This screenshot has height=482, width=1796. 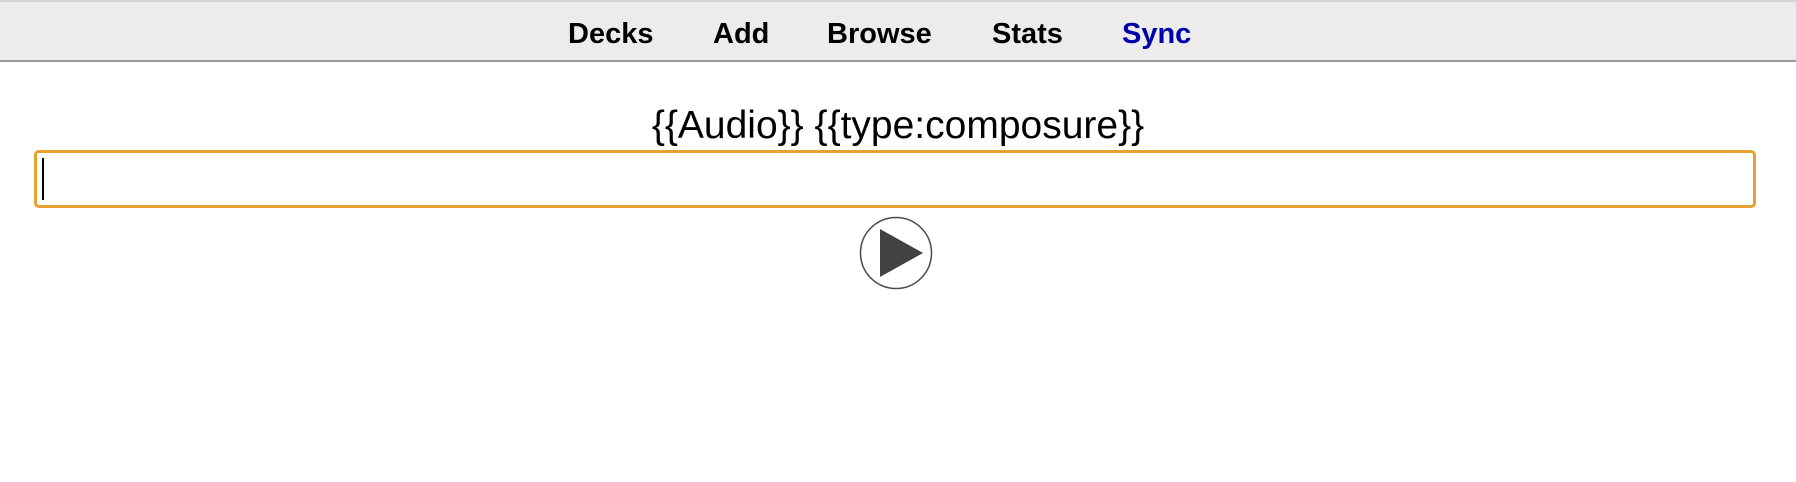 I want to click on nav-browse: Browse, so click(x=879, y=34).